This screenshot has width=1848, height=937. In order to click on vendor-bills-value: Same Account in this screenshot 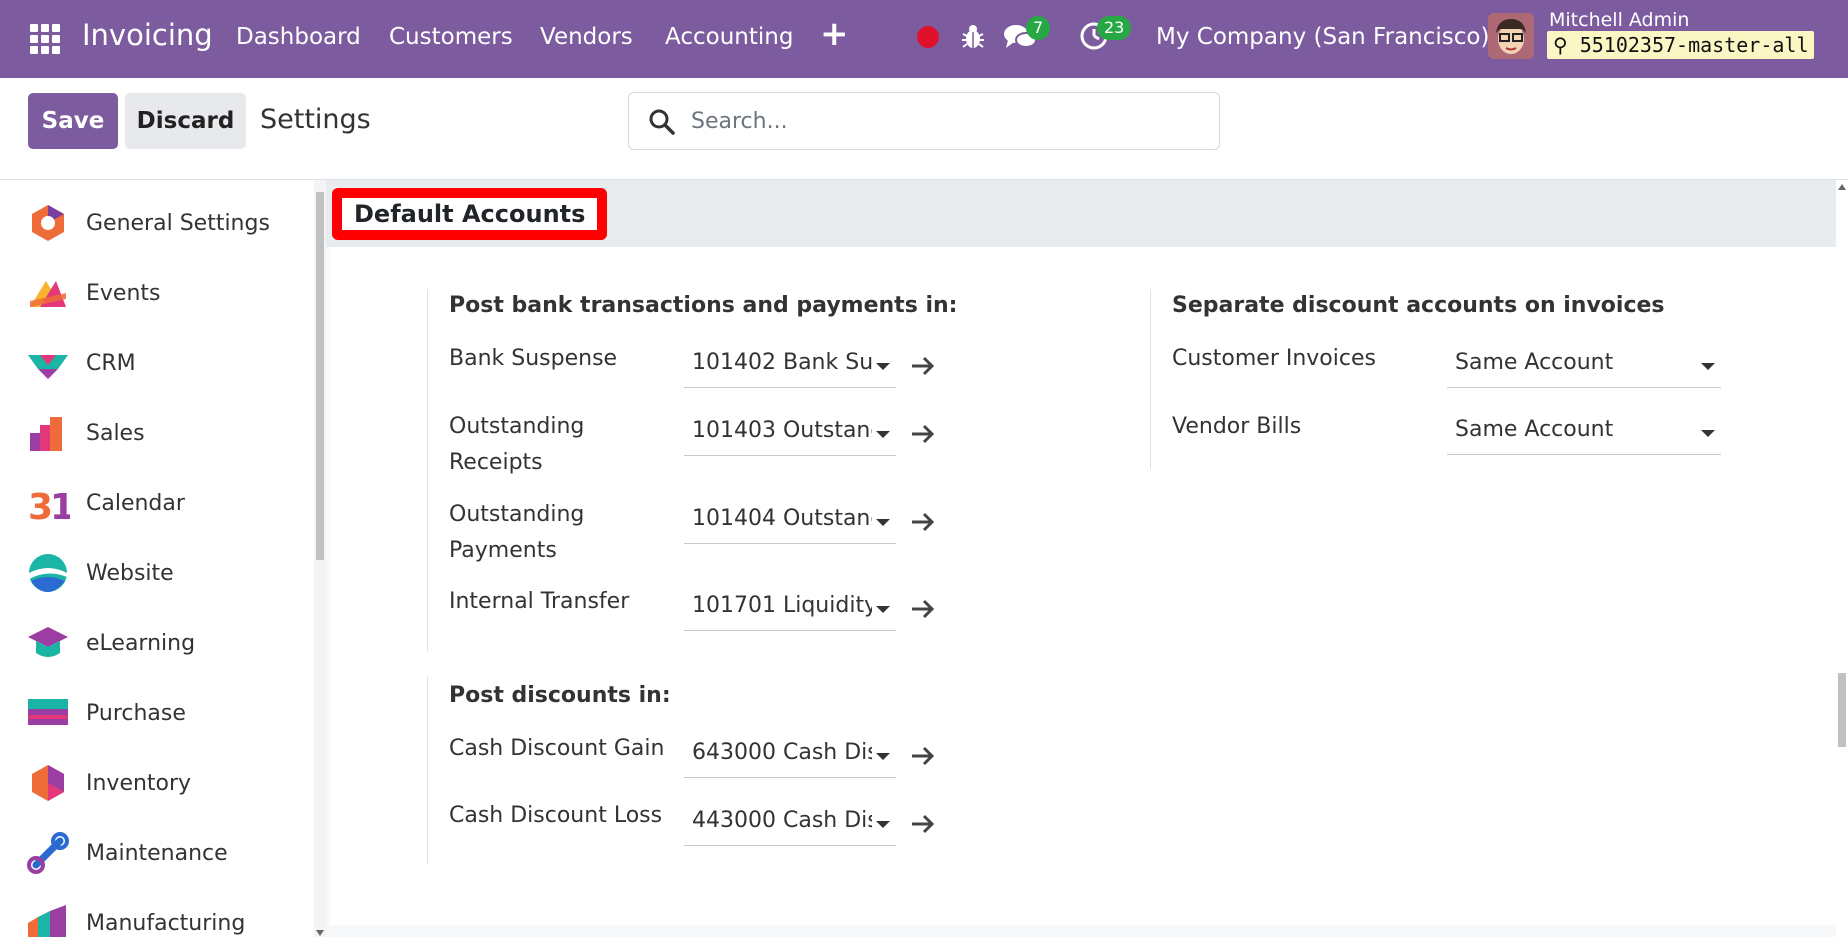, I will do `click(1534, 429)`.